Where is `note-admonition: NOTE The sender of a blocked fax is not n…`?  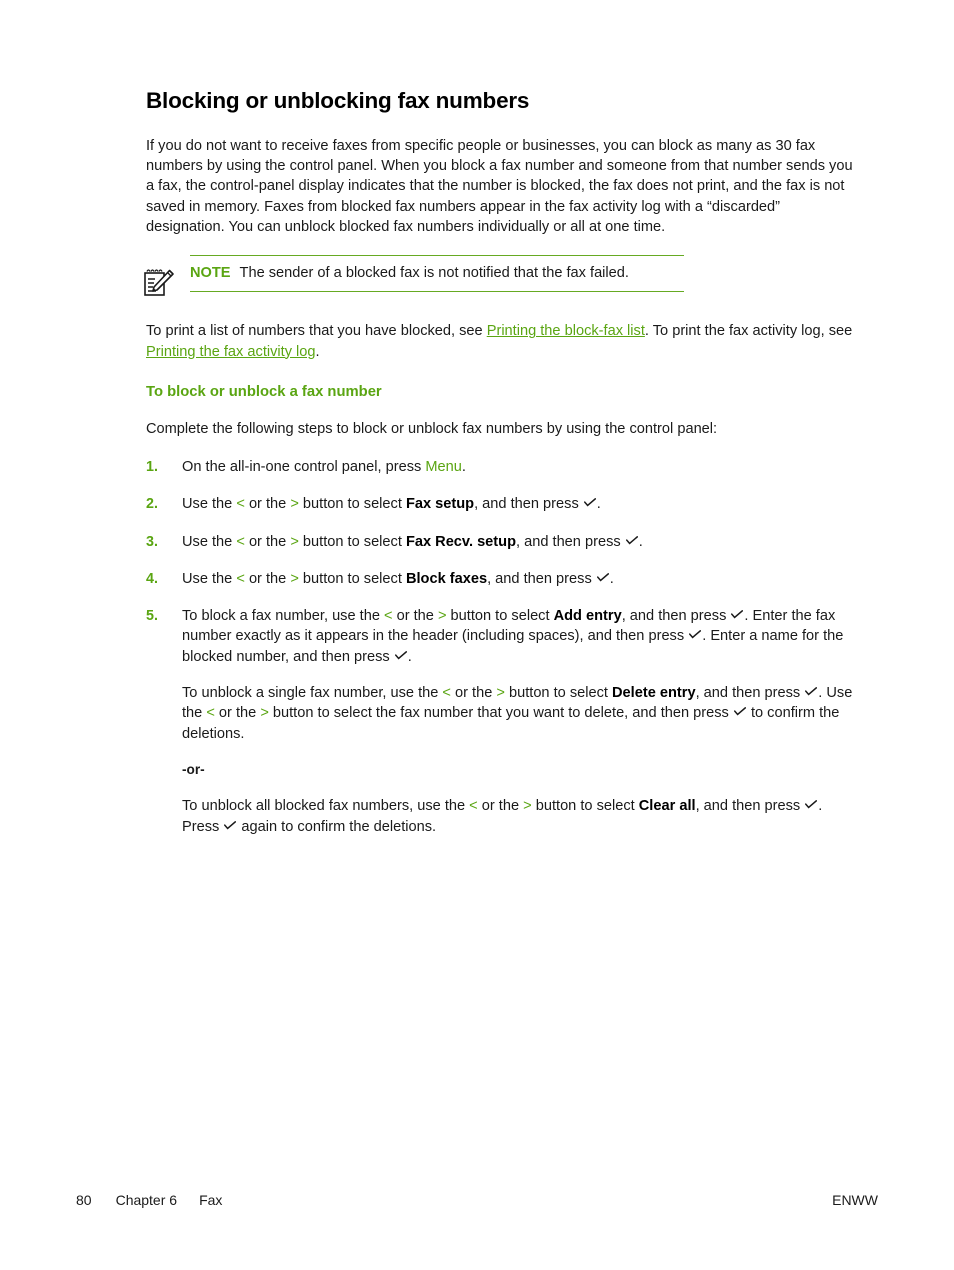 note-admonition: NOTE The sender of a blocked fax is not n… is located at coordinates (503, 278).